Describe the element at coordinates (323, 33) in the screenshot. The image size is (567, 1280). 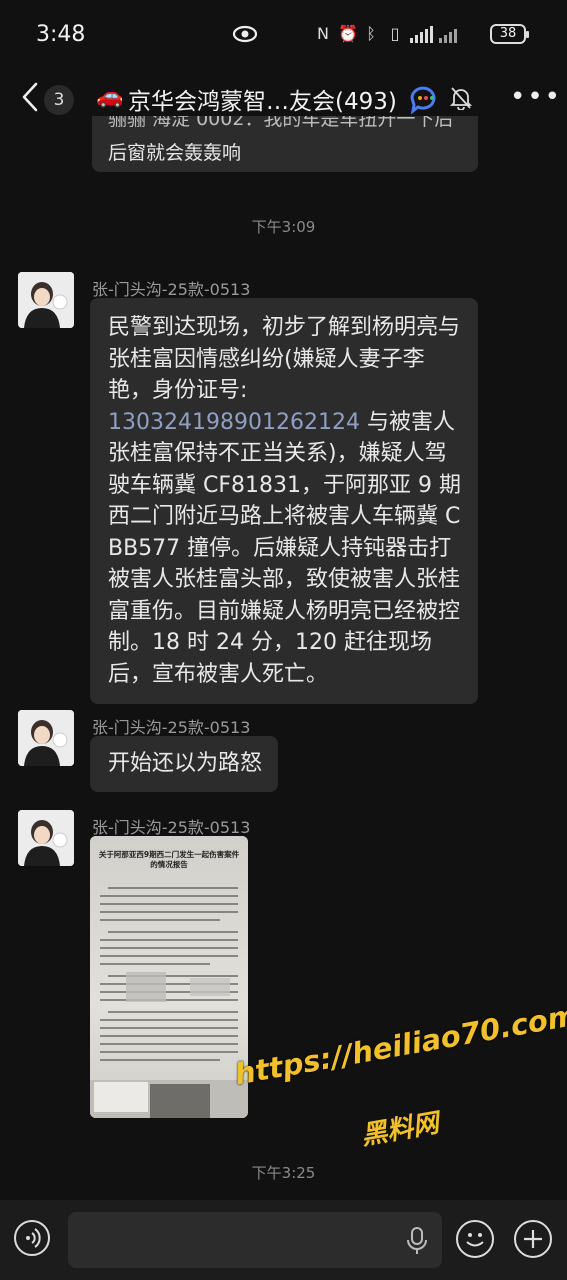
I see `nfc-icon: N` at that location.